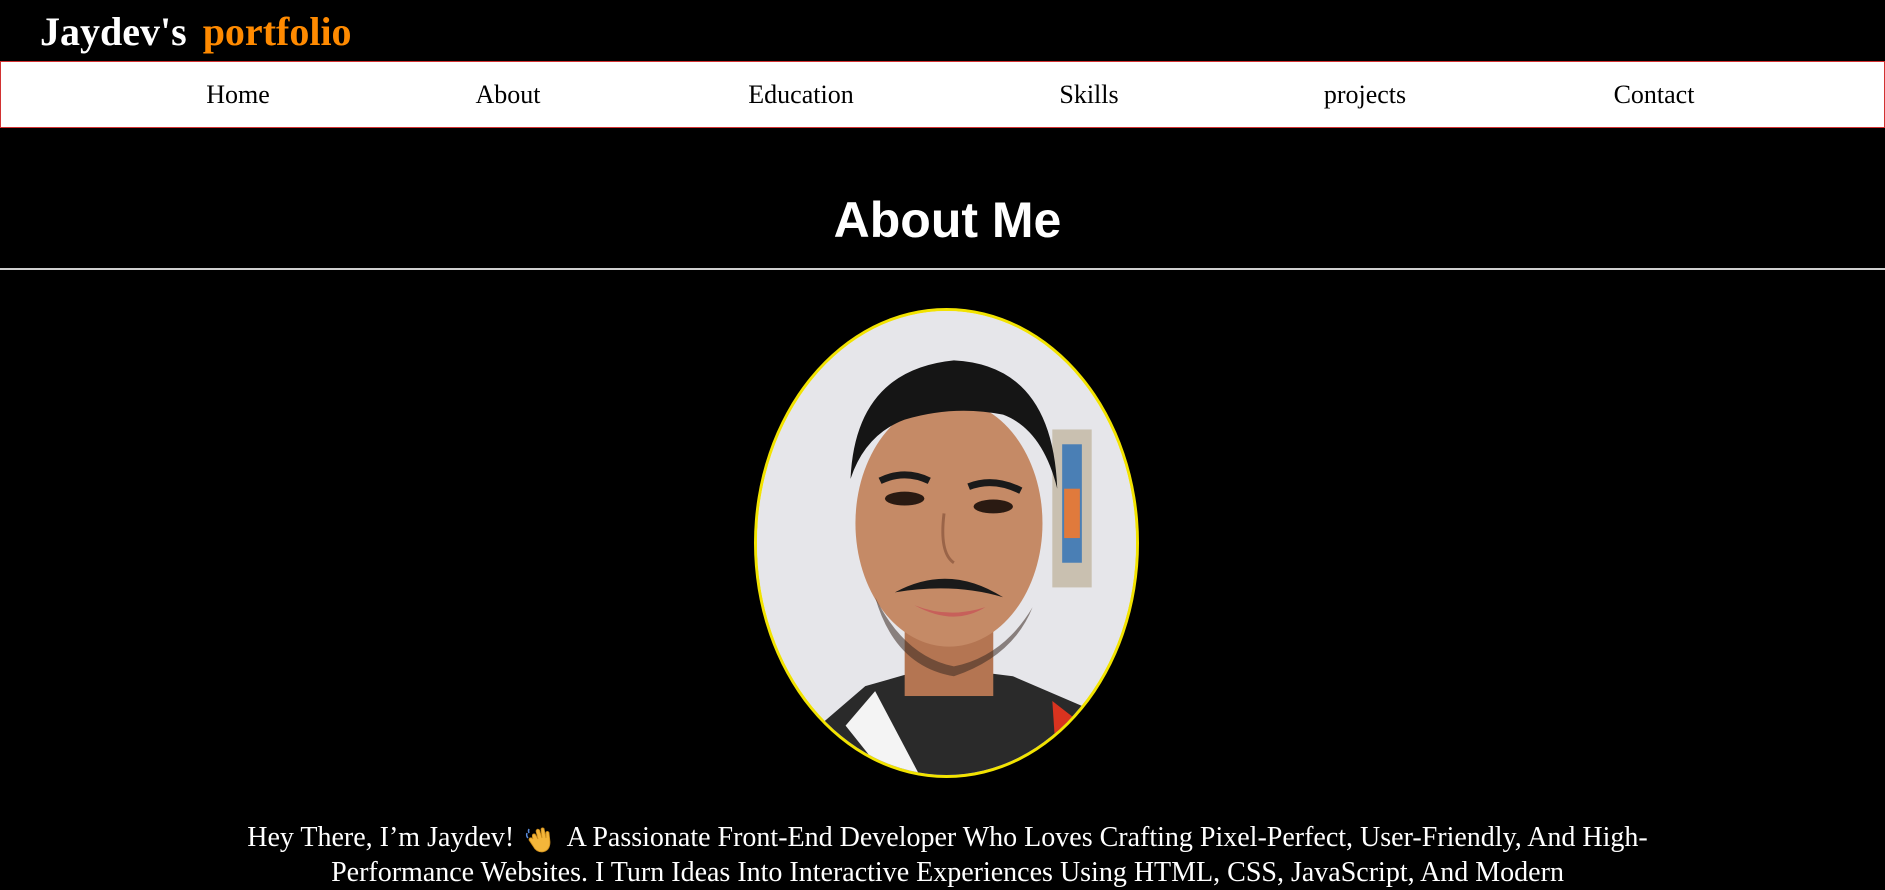 The height and width of the screenshot is (890, 1885). What do you see at coordinates (942, 269) in the screenshot?
I see `section-divider` at bounding box center [942, 269].